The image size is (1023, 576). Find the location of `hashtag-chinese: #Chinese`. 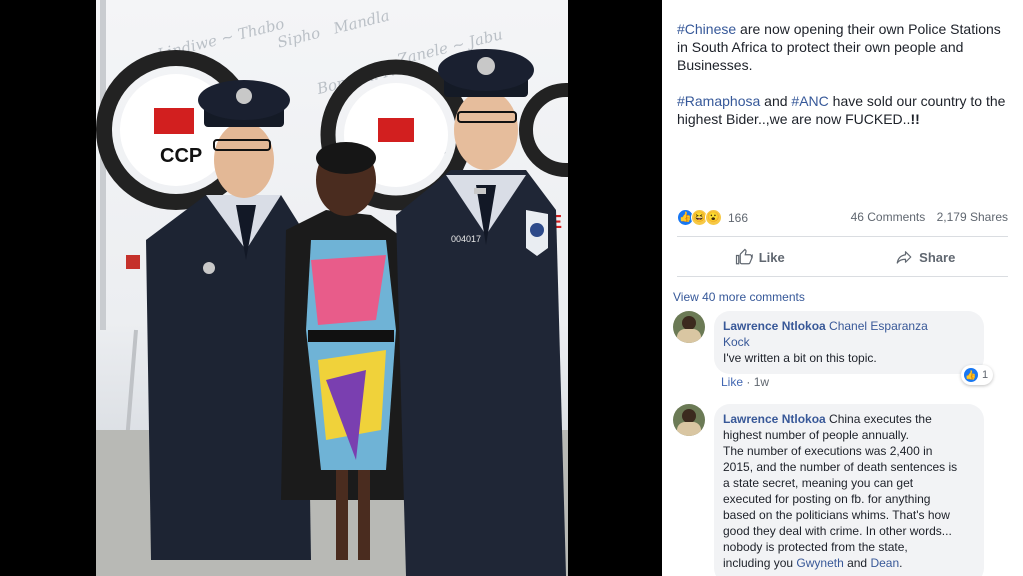

hashtag-chinese: #Chinese is located at coordinates (706, 29).